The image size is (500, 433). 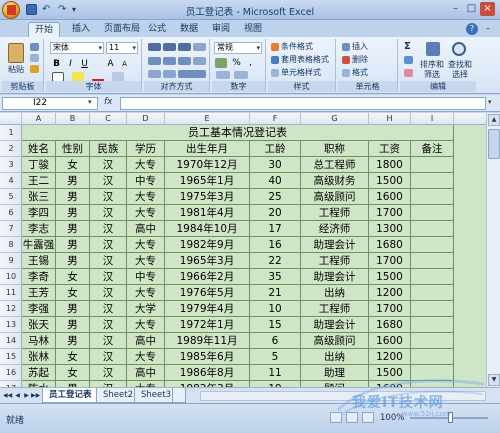 What do you see at coordinates (360, 60) in the screenshot?
I see `delete-cells-button: 删除` at bounding box center [360, 60].